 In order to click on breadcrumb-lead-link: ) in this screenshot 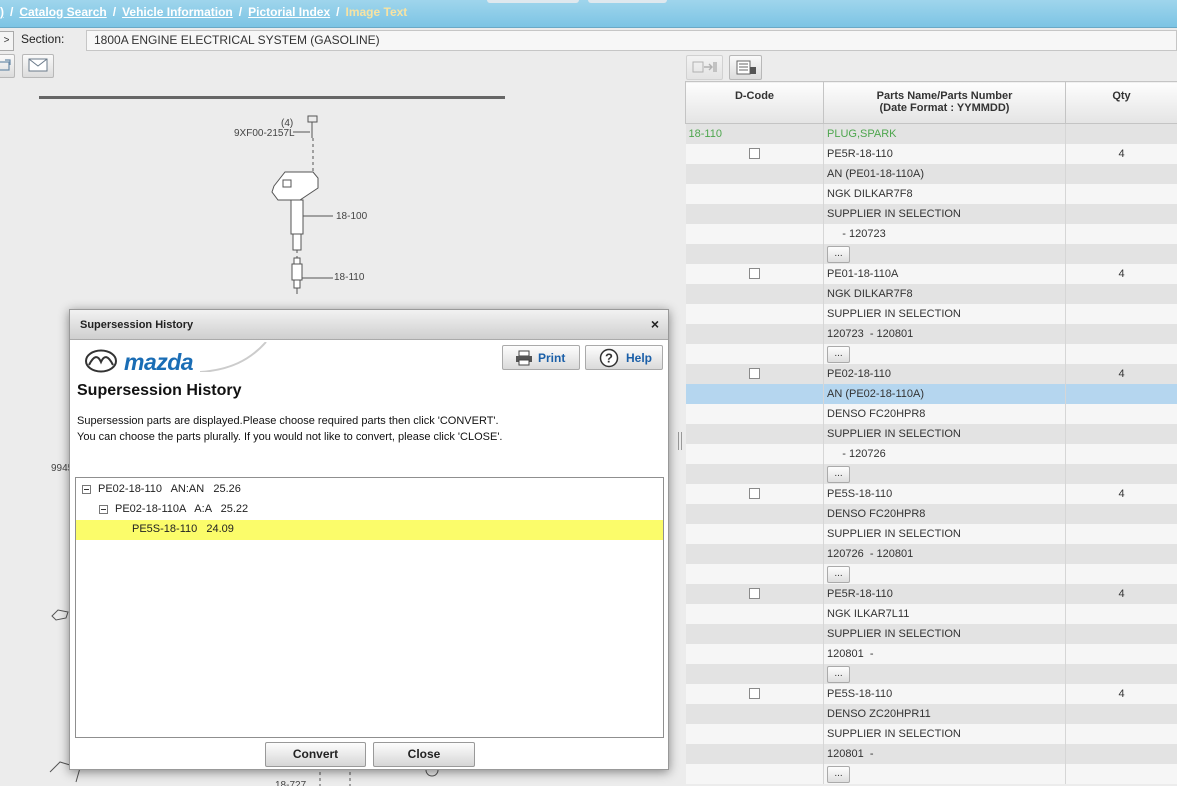, I will do `click(2, 12)`.